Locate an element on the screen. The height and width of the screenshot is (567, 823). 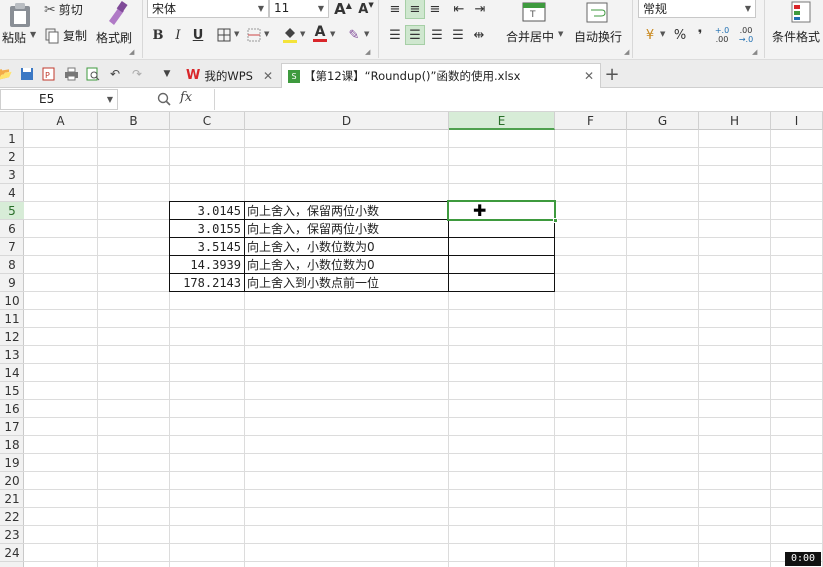
row-header-5: 5 is located at coordinates (12, 211).